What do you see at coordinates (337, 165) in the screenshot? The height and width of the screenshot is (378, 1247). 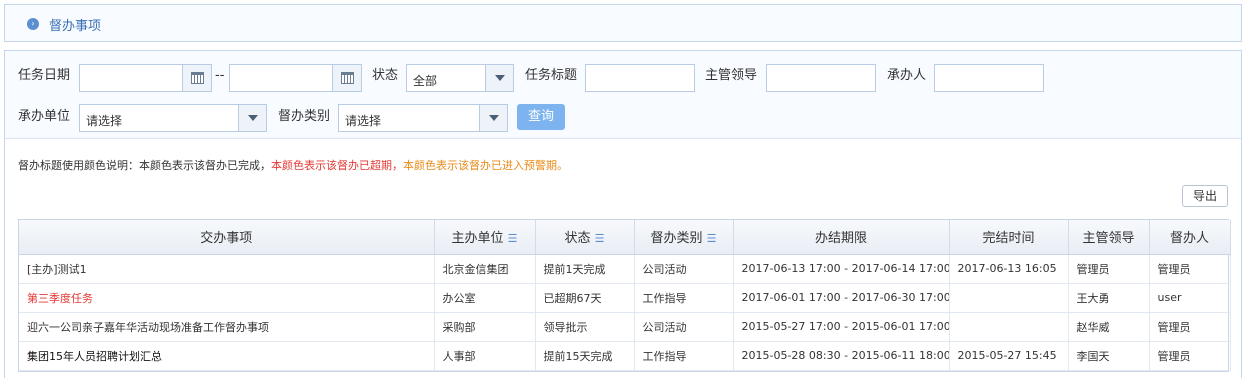 I see `legend-note-overdue: 本颜色表示该督办已超期，` at bounding box center [337, 165].